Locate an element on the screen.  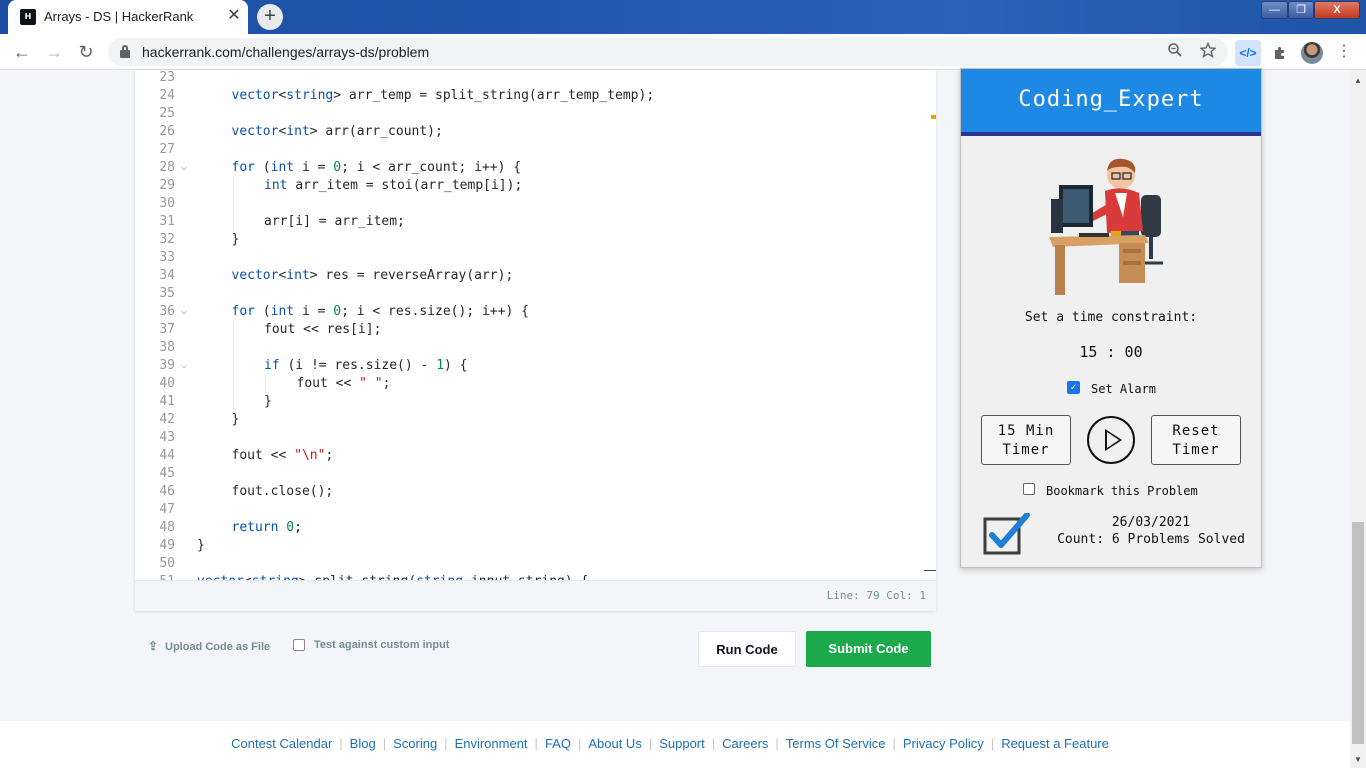
footer-link-scoring: Scoring is located at coordinates (415, 743).